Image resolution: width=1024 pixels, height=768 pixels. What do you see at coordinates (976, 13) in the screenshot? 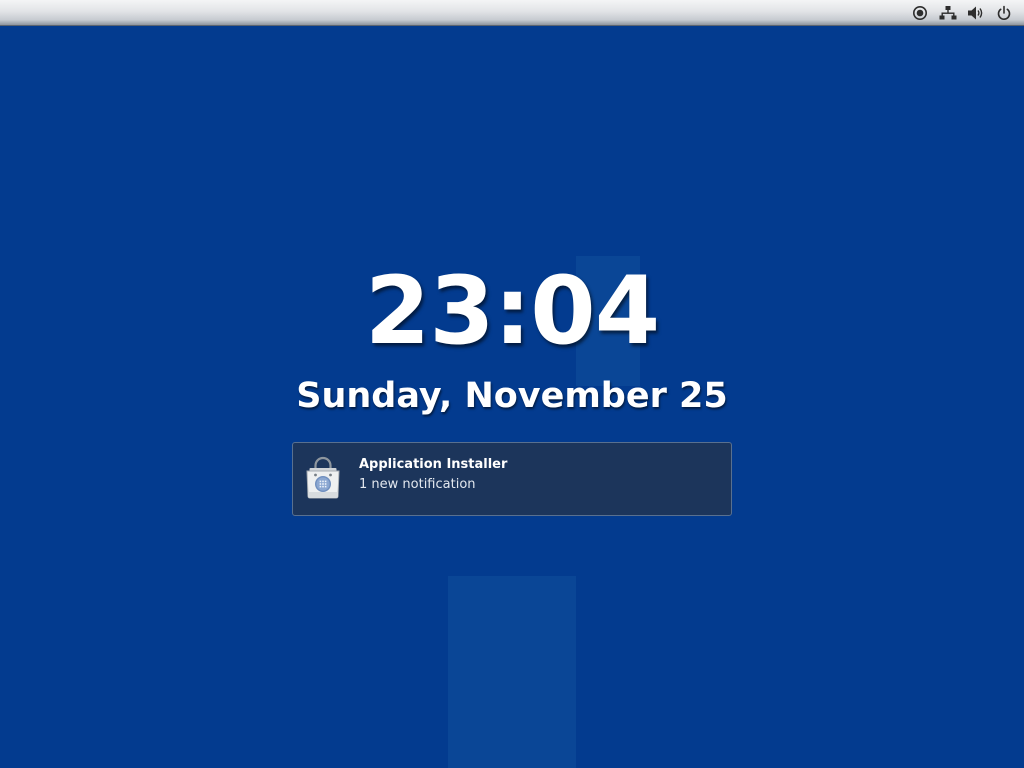
I see `volume-icon` at bounding box center [976, 13].